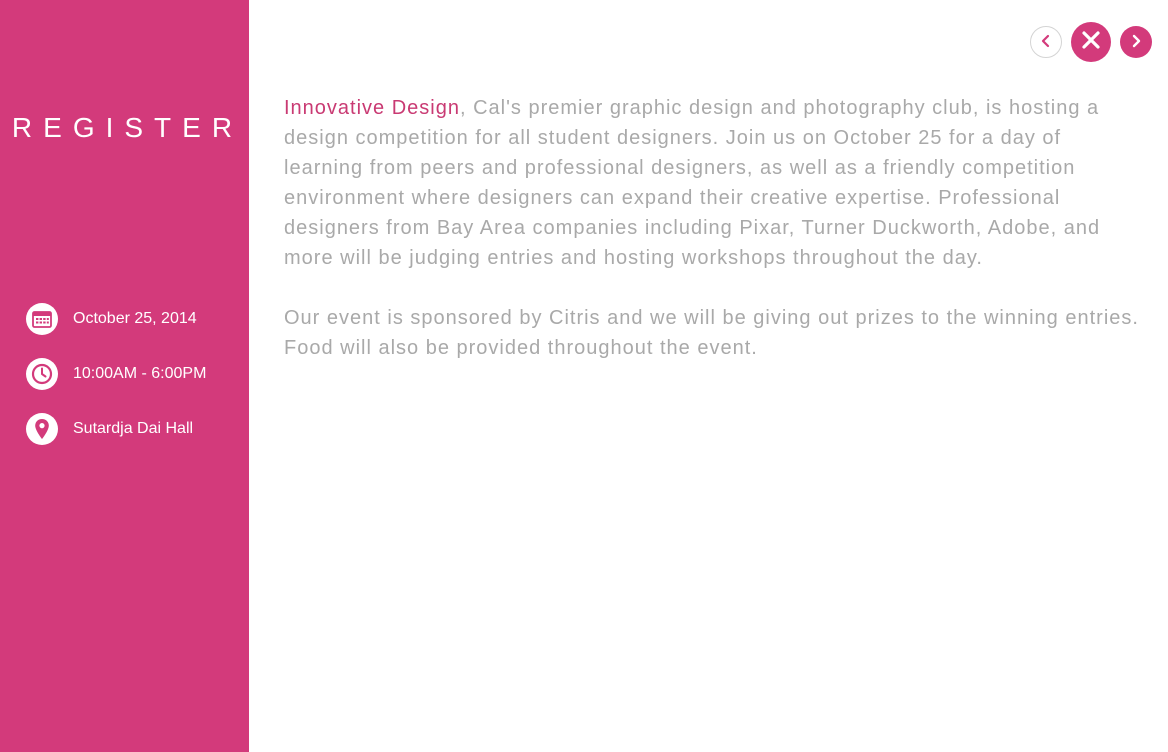  I want to click on event-location: Sutardja Dai Hall, so click(116, 429).